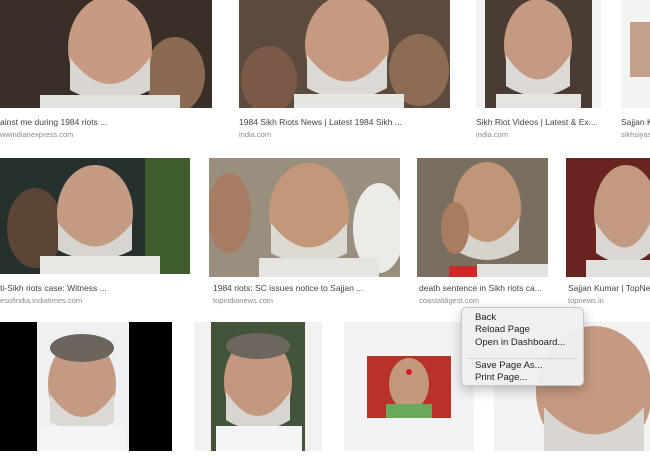 The image size is (650, 459). What do you see at coordinates (106, 135) in the screenshot?
I see `result-source: wwindianexpress.com` at bounding box center [106, 135].